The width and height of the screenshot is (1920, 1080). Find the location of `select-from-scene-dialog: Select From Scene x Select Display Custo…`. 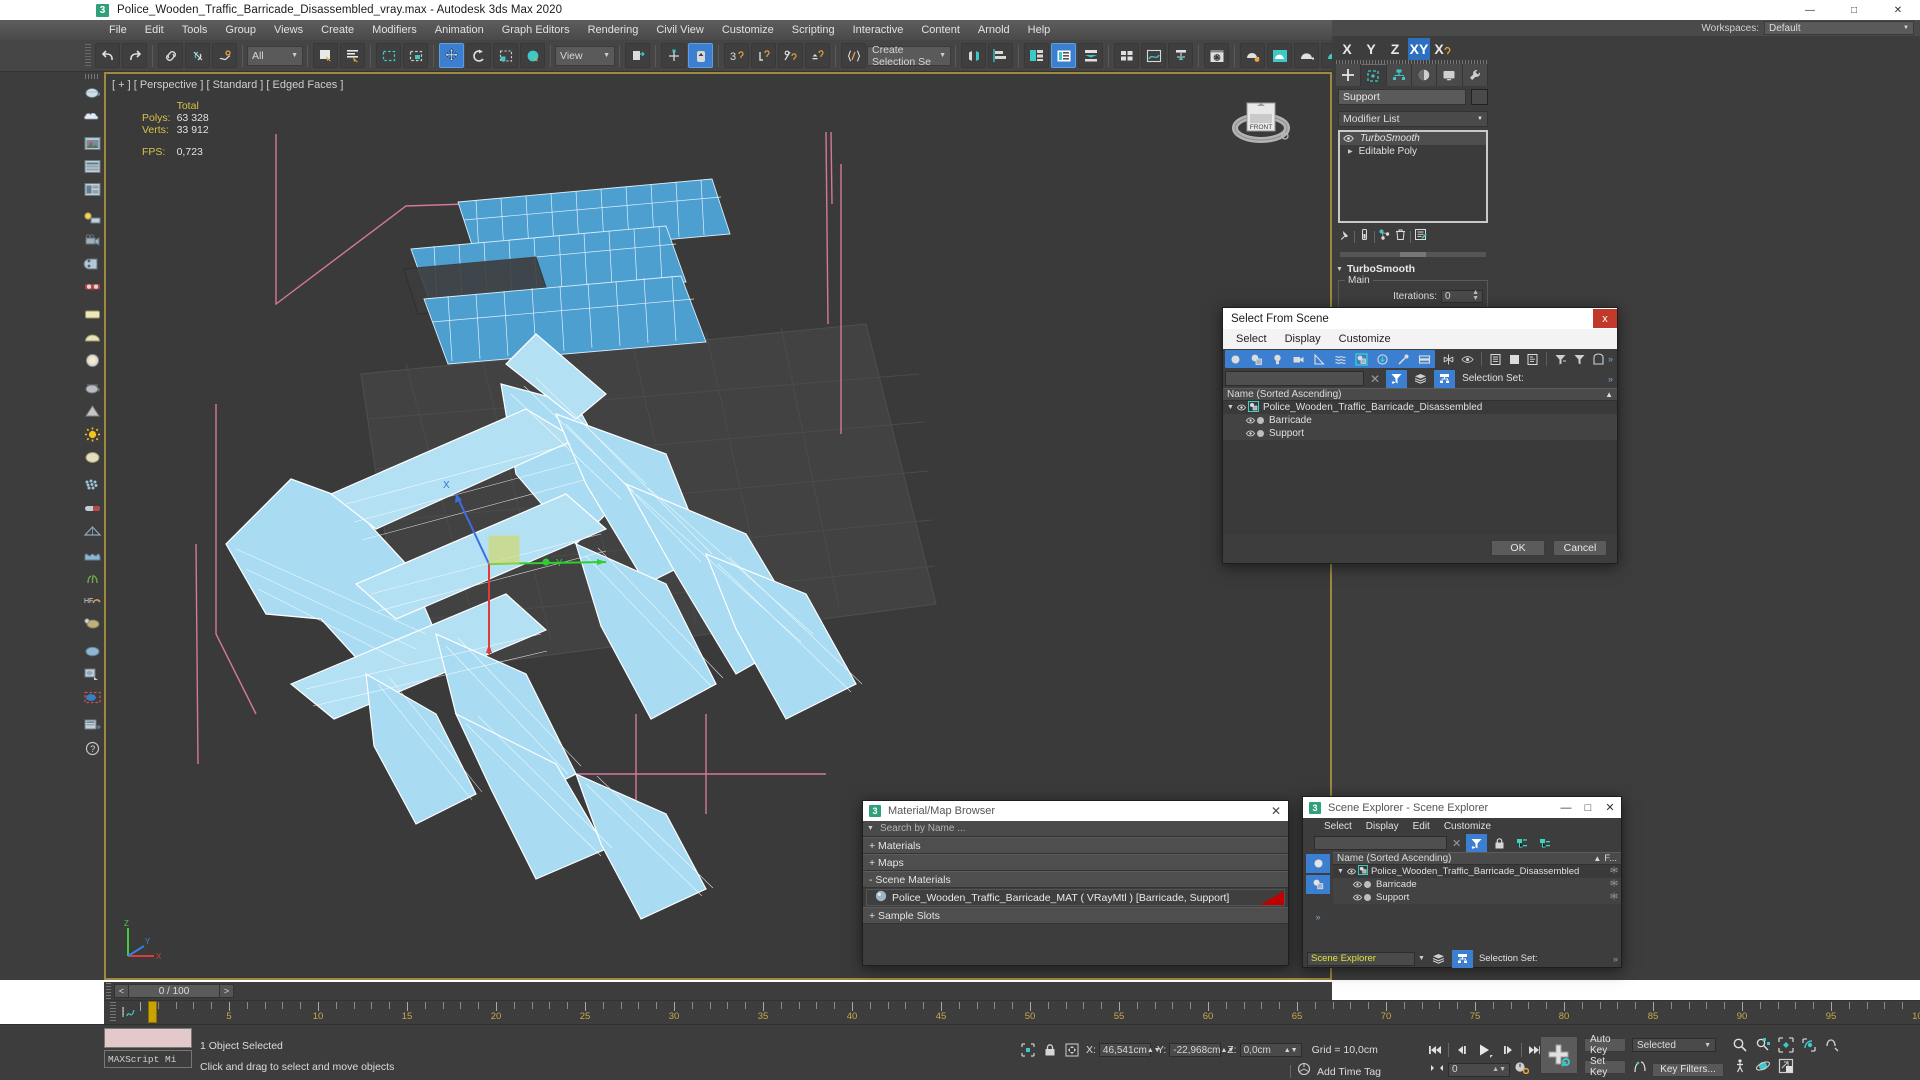

select-from-scene-dialog: Select From Scene x Select Display Custo… is located at coordinates (1420, 435).